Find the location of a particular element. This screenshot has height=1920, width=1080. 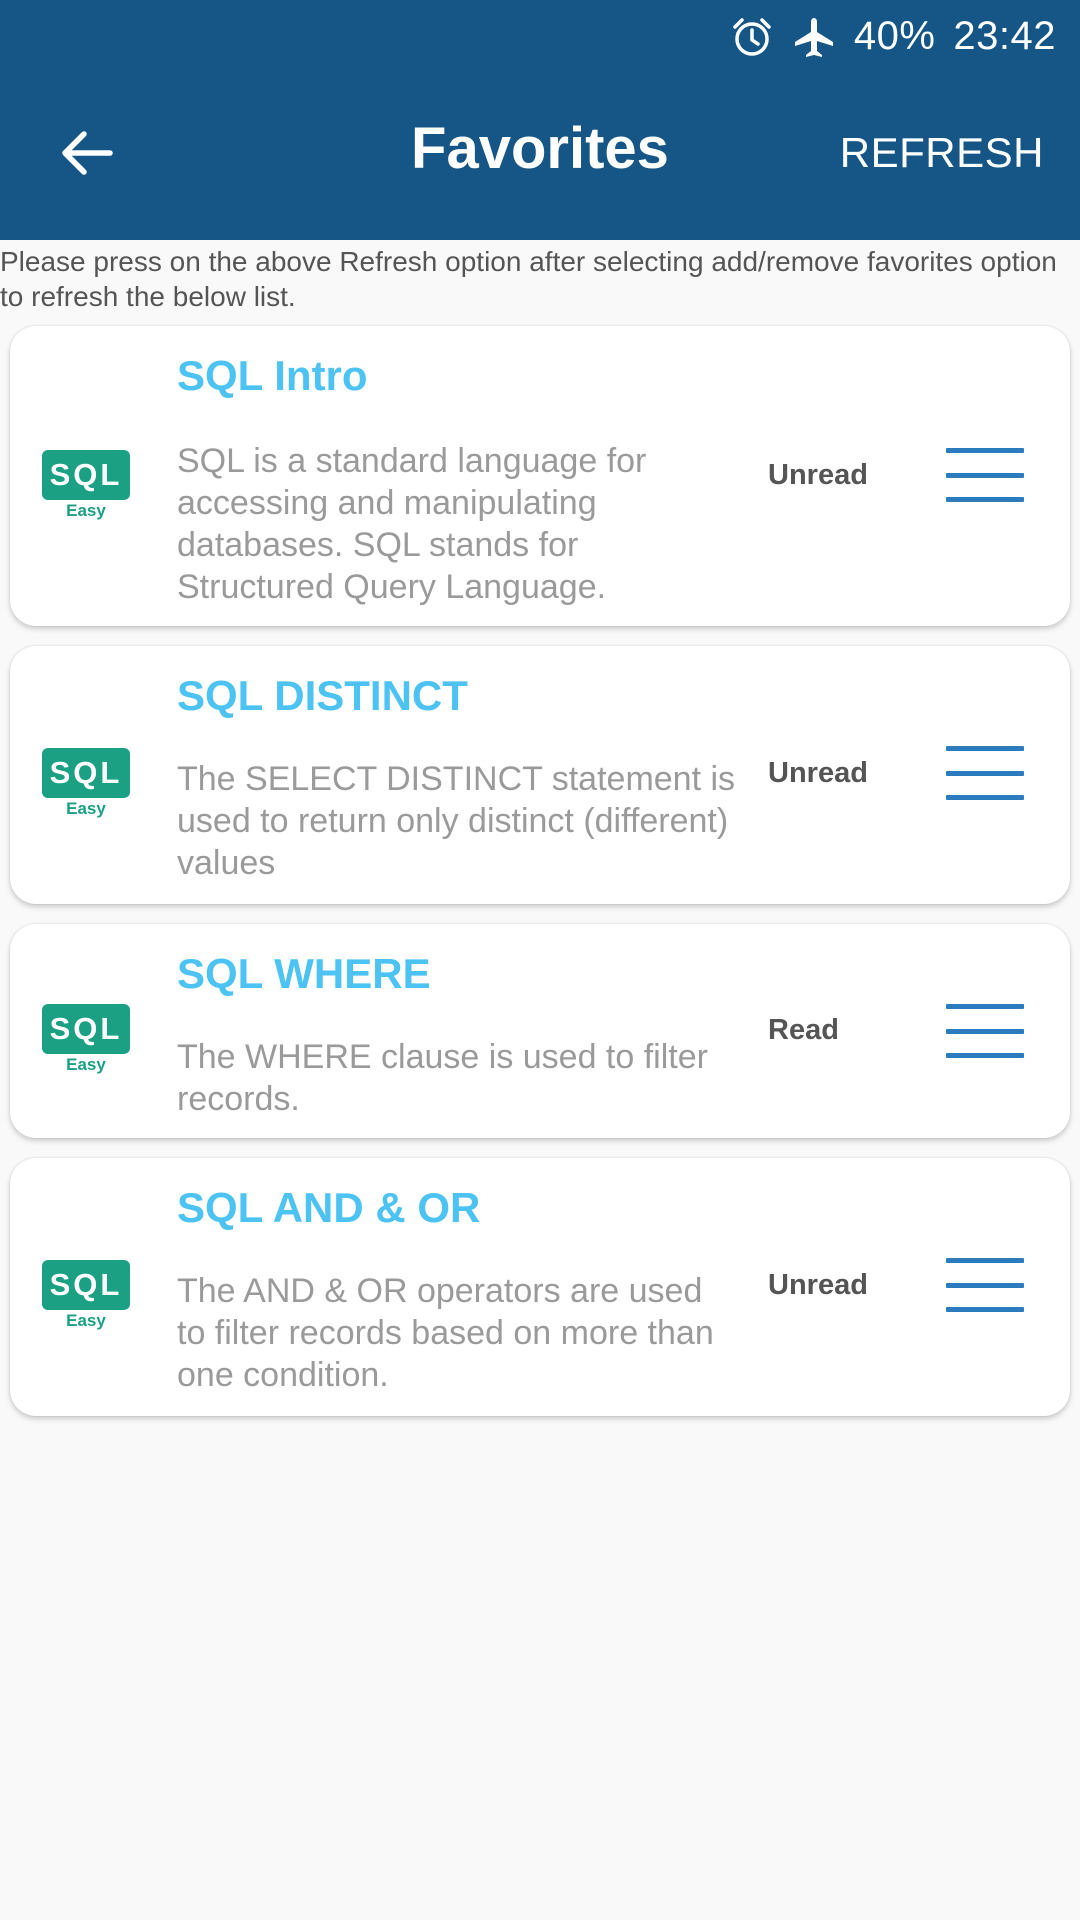

refresh-button: REFRESH is located at coordinates (942, 153).